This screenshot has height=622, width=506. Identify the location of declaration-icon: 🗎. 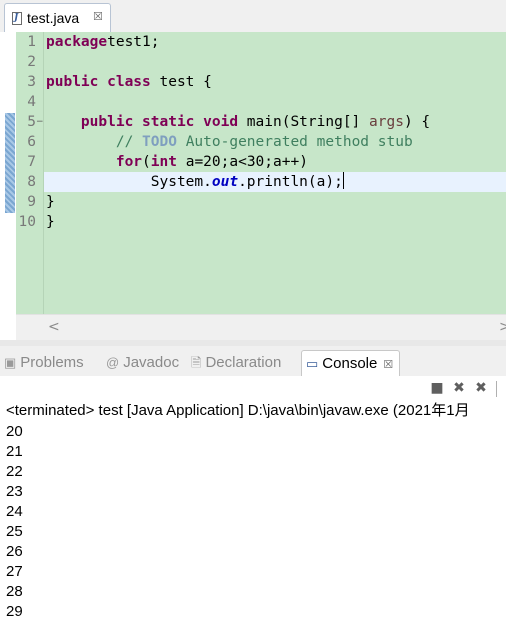
(196, 362).